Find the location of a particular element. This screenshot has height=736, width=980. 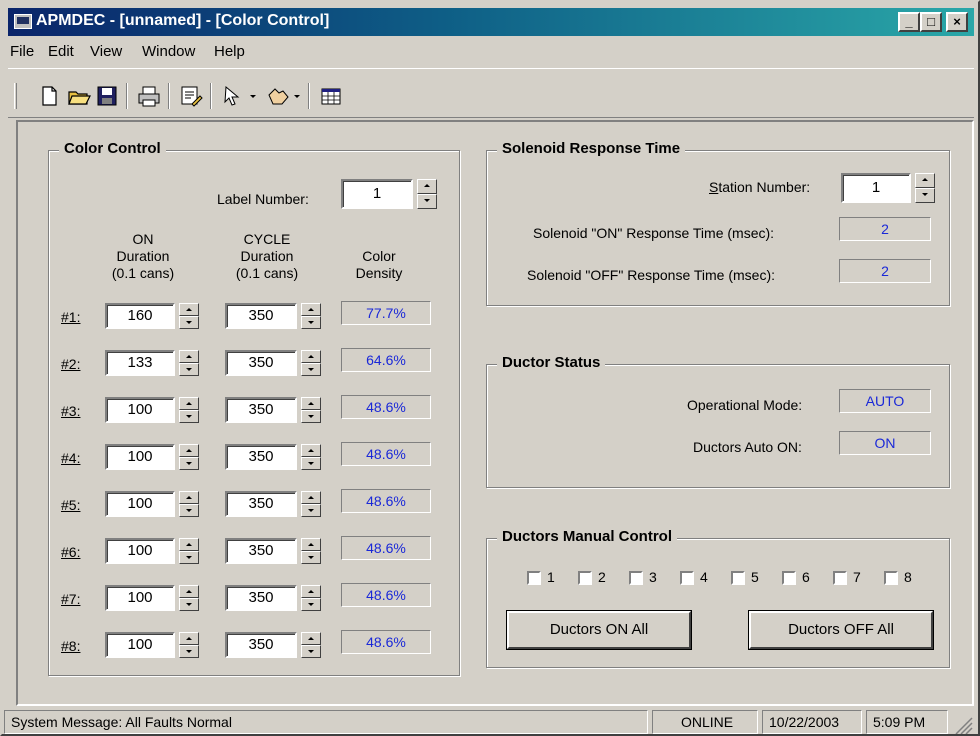

station-number-input: 1 is located at coordinates (876, 188).